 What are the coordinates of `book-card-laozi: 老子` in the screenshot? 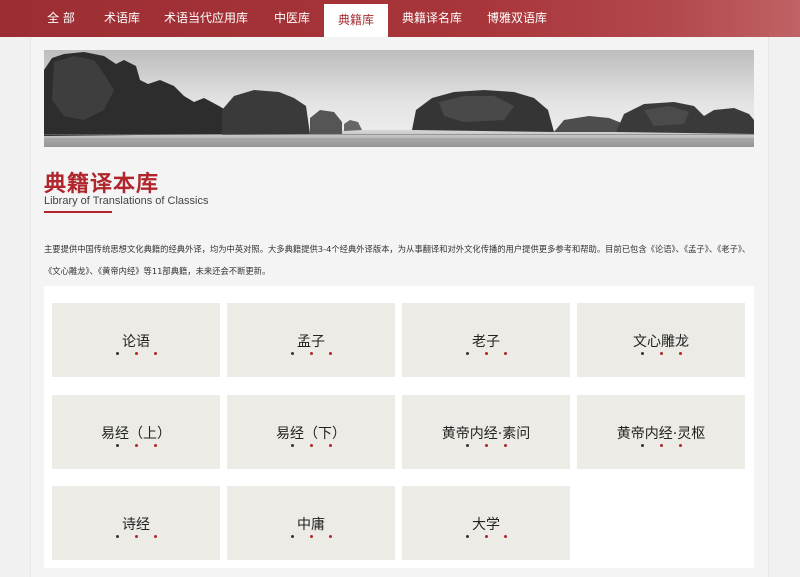 It's located at (486, 340).